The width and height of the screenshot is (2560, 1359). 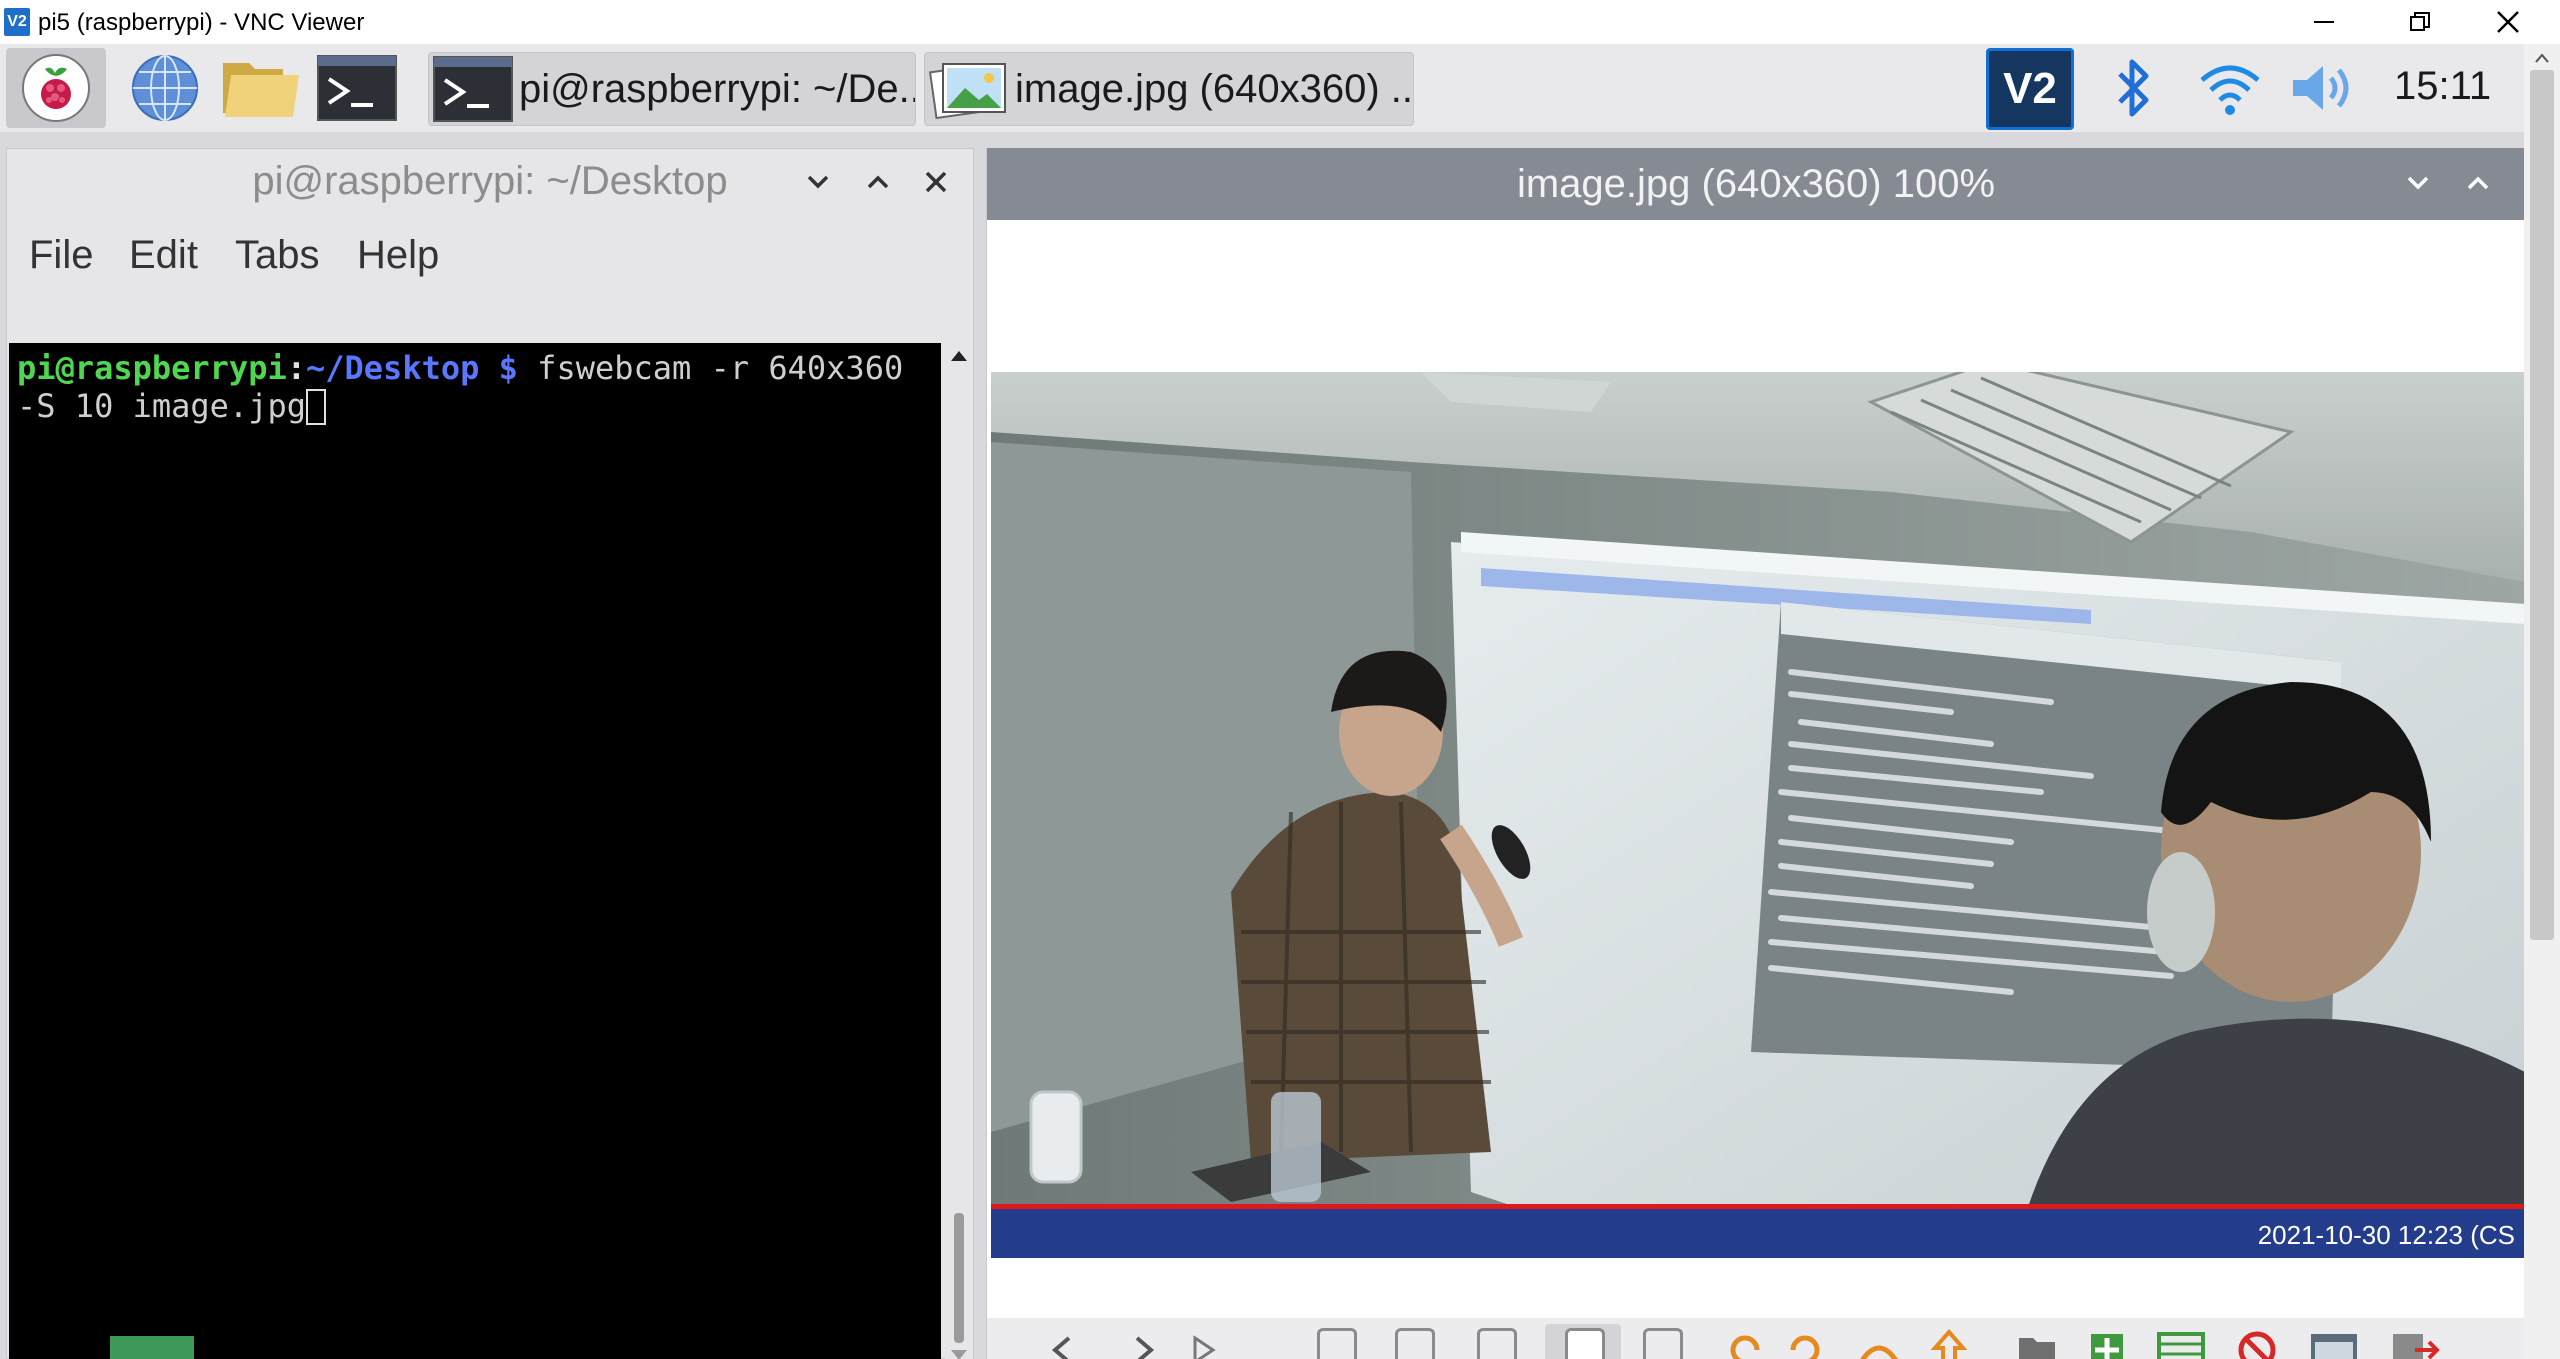 What do you see at coordinates (2037, 1345) in the screenshot?
I see `open-folder-icon` at bounding box center [2037, 1345].